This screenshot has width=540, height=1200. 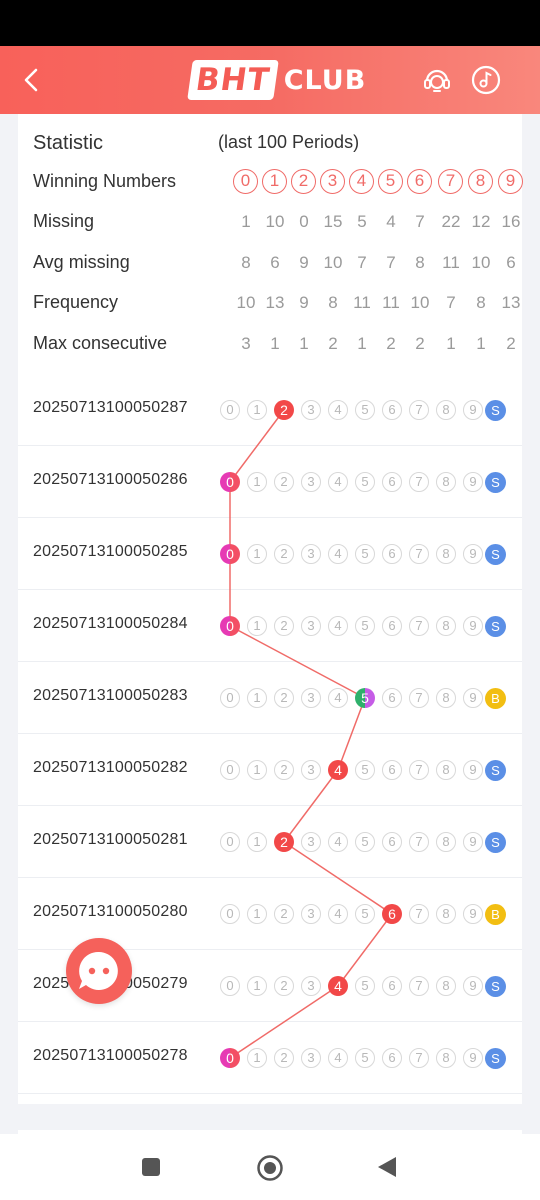 I want to click on statistic-row: Max consecutive 3 1 1 2 1 2 2 1 1 2, so click(x=270, y=344).